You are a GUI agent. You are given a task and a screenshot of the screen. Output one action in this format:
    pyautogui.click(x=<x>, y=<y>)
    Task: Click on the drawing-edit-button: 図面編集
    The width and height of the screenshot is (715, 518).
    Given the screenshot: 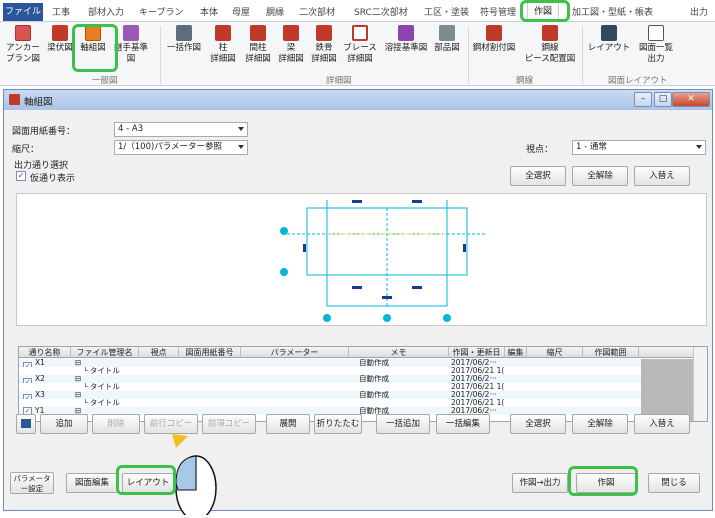 What is the action you would take?
    pyautogui.click(x=92, y=483)
    